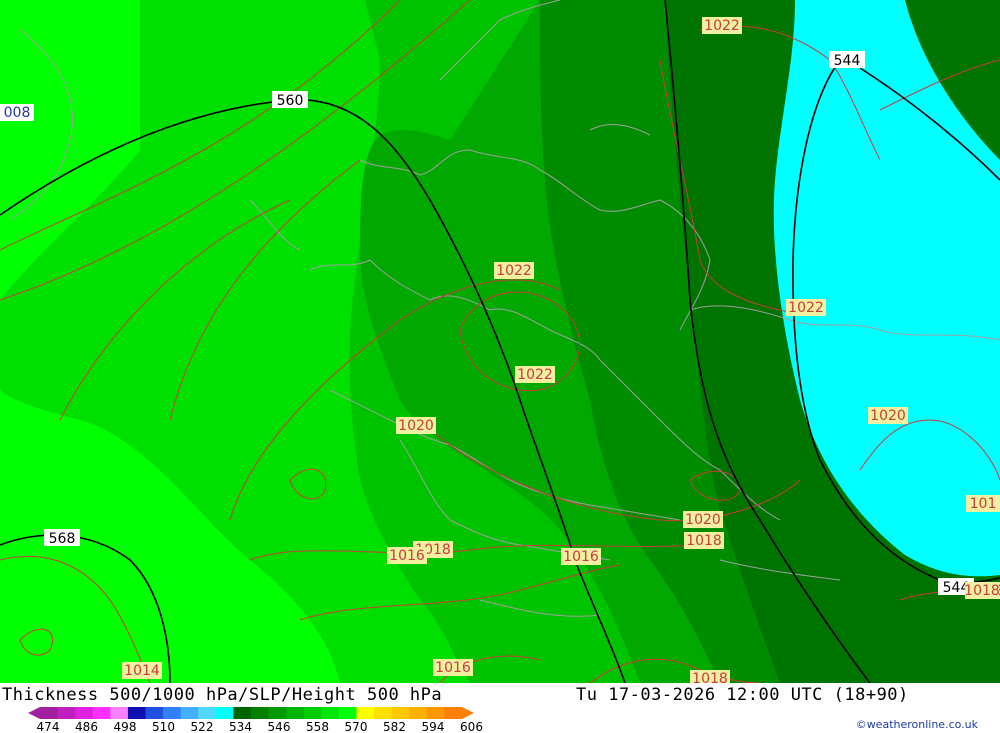 This screenshot has height=733, width=1000. I want to click on svg-text: 101, so click(983, 504).